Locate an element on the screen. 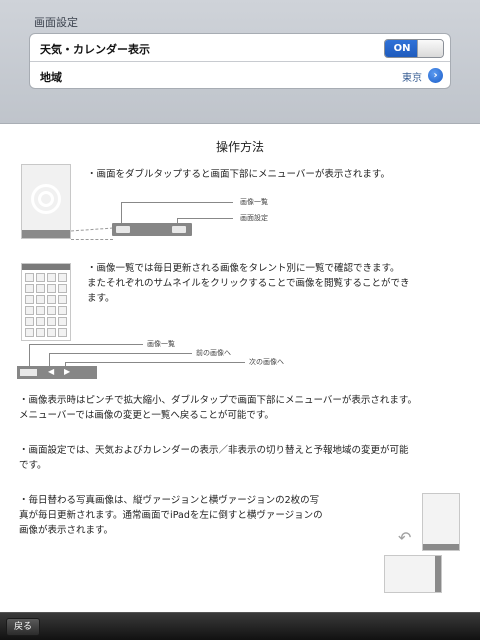 The width and height of the screenshot is (480, 640). zoom-dash-top is located at coordinates (92, 229).